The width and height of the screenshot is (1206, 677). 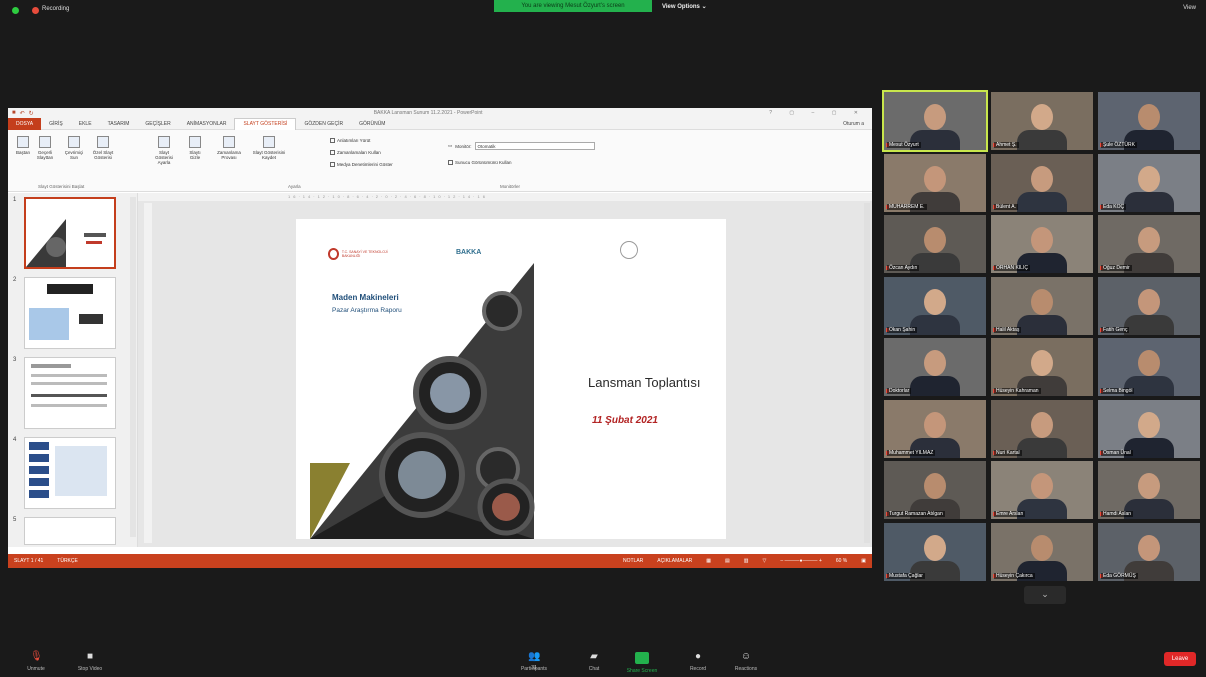 I want to click on save-icon: ■, so click(x=14, y=113).